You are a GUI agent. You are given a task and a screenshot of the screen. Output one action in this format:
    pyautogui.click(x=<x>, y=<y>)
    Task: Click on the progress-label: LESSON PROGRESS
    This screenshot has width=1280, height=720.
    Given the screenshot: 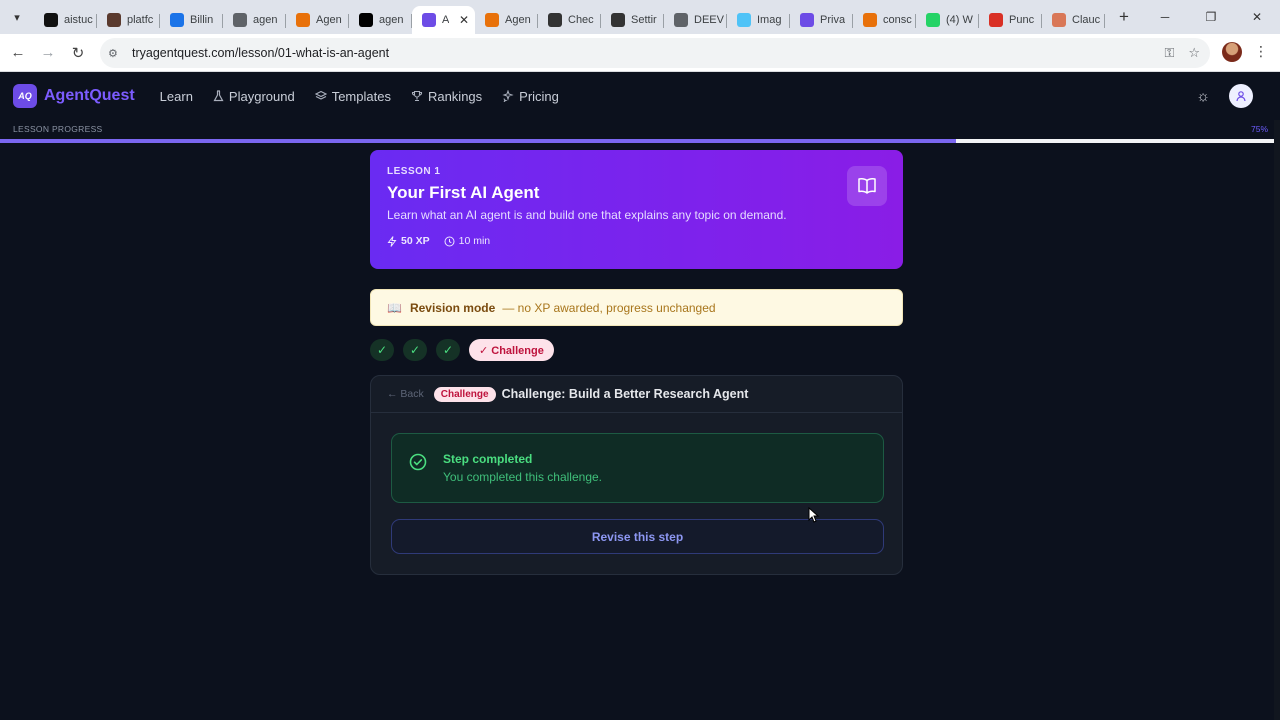 What is the action you would take?
    pyautogui.click(x=58, y=129)
    